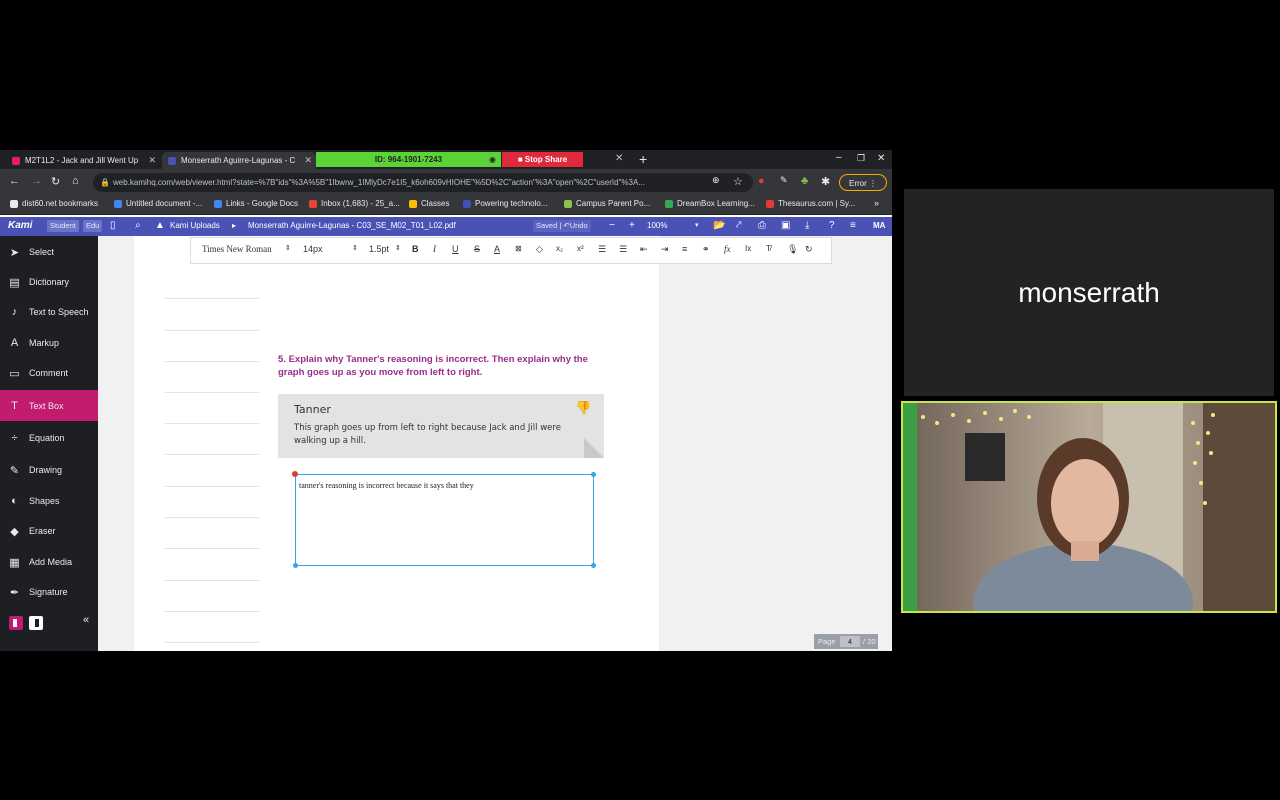  Describe the element at coordinates (738, 181) in the screenshot. I see `bookmark-star-icon: ☆` at that location.